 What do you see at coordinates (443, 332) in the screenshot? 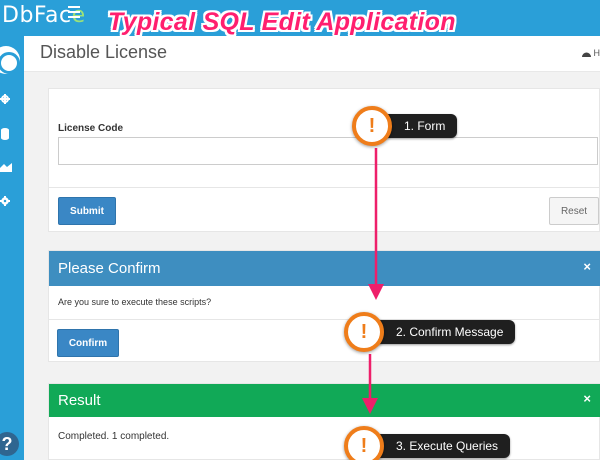
I see `step-2-callout: 2. Confirm Message` at bounding box center [443, 332].